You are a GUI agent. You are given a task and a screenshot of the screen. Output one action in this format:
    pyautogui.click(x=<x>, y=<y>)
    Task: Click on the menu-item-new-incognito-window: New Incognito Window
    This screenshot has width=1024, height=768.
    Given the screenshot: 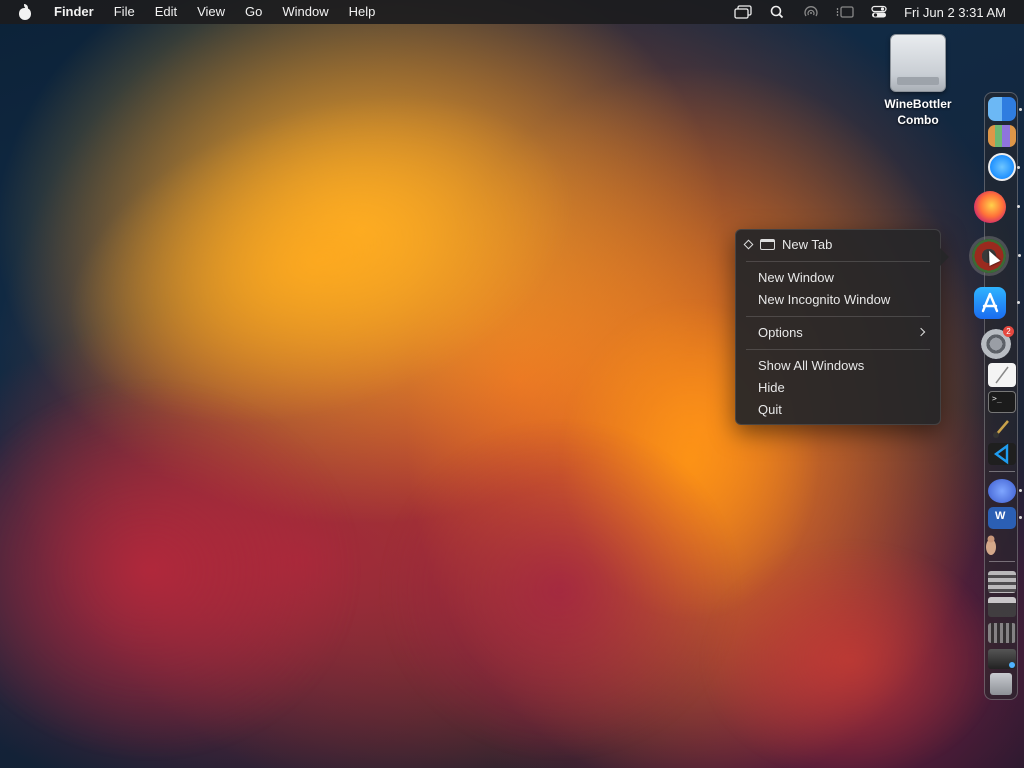 What is the action you would take?
    pyautogui.click(x=838, y=300)
    